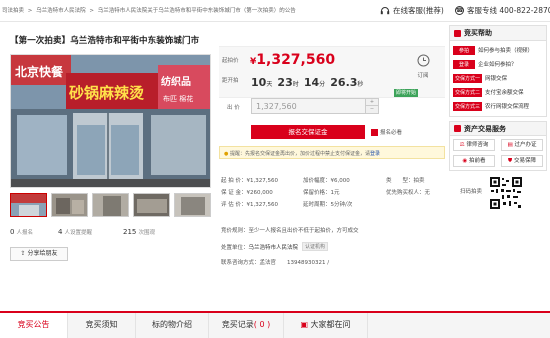 The height and width of the screenshot is (338, 550). Describe the element at coordinates (13, 11) in the screenshot. I see `breadcrumb-link-auction: 司法拍卖` at that location.